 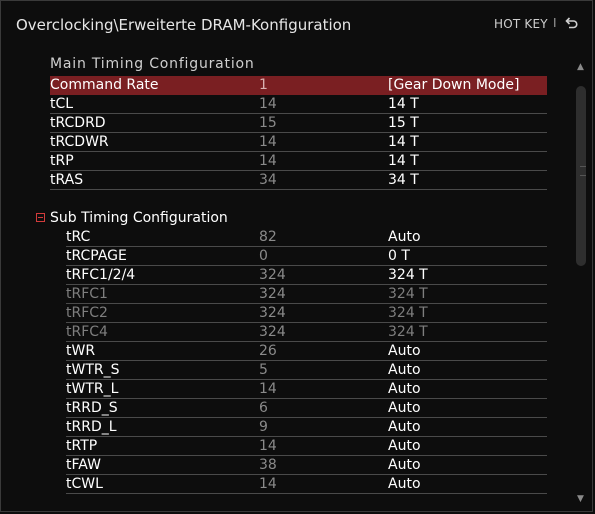 I want to click on sub-timing-heading: Sub Timing Configuration, so click(x=139, y=218).